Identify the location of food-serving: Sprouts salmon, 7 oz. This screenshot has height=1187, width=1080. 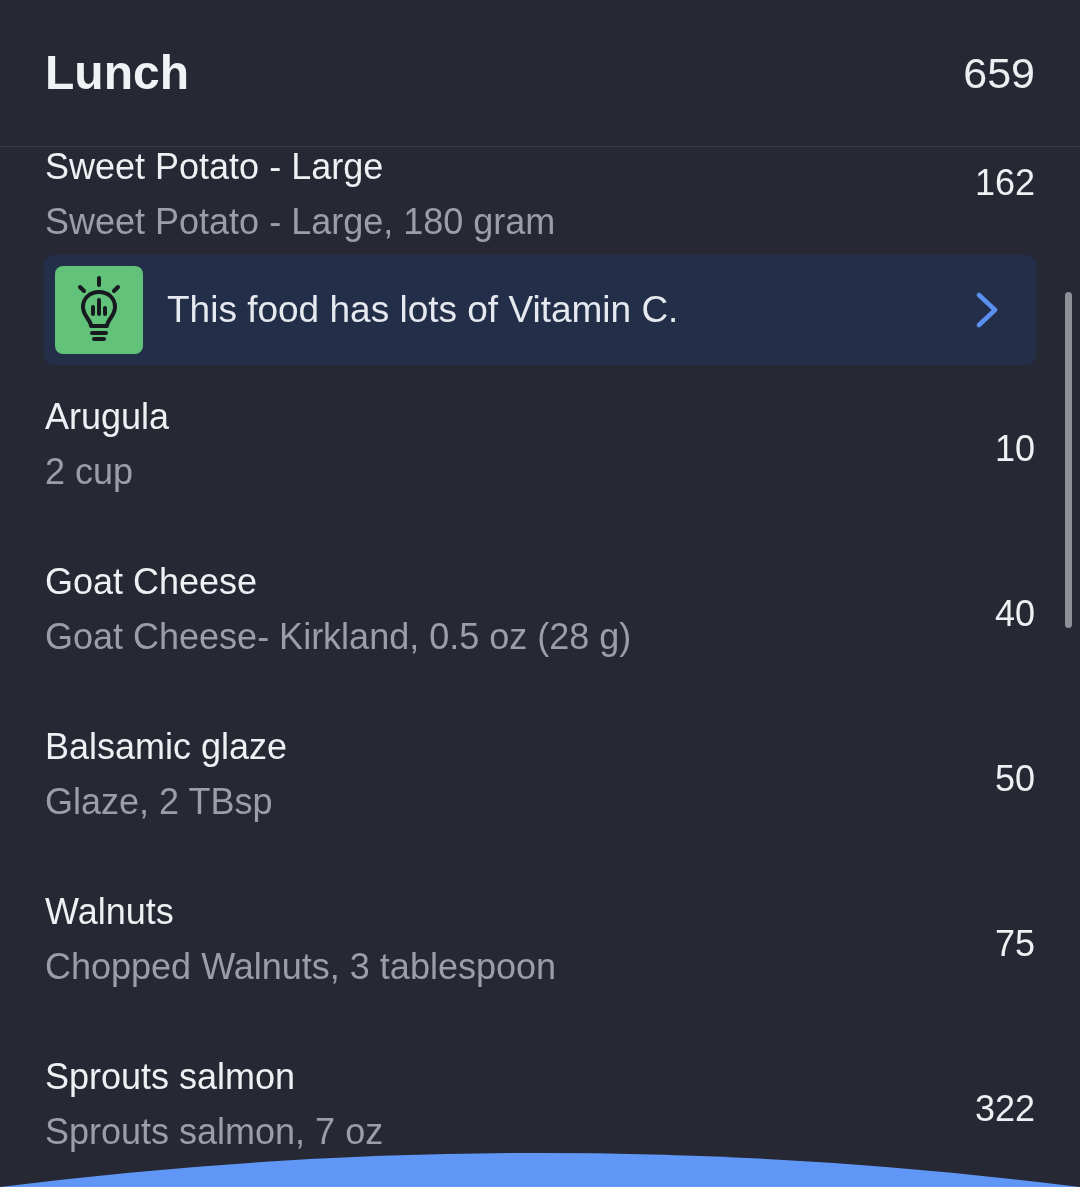
(215, 1132).